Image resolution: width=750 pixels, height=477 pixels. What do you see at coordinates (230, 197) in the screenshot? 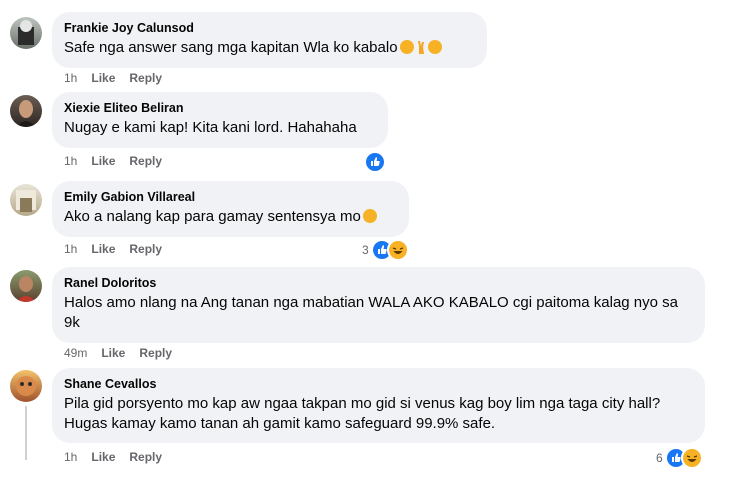
I see `comment-author: Emily Gabion Villareal` at bounding box center [230, 197].